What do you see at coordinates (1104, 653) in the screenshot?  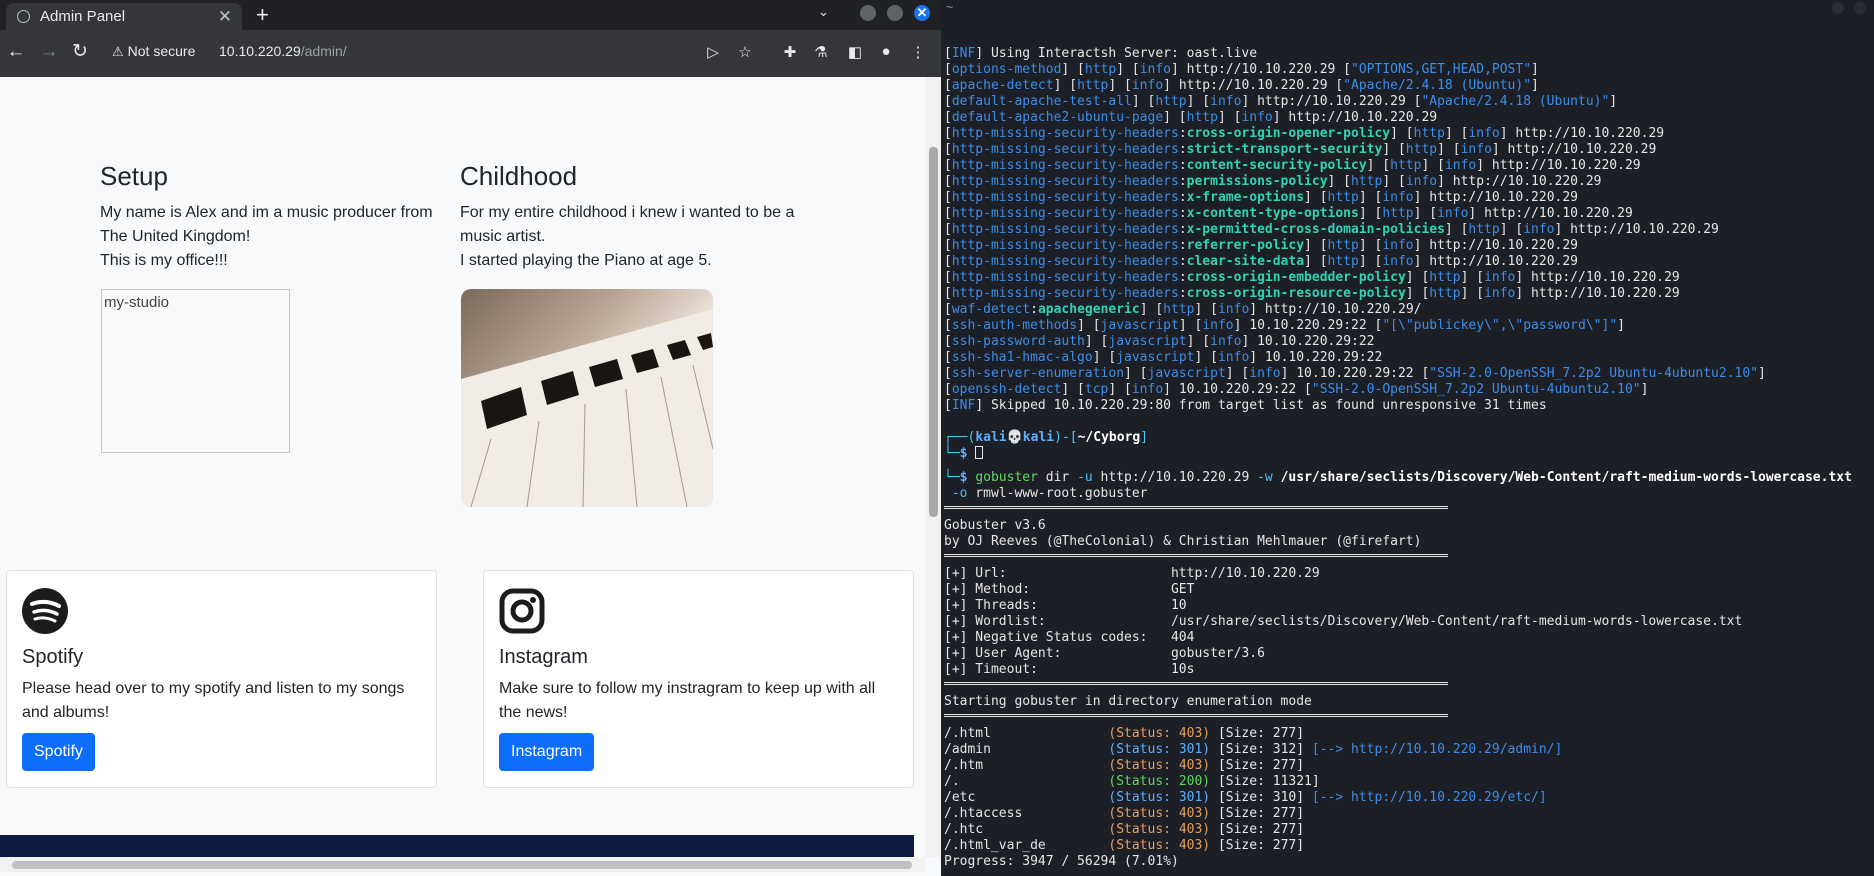 I see `terminal-config-line: [+] User Agent: gobuster/3.6` at bounding box center [1104, 653].